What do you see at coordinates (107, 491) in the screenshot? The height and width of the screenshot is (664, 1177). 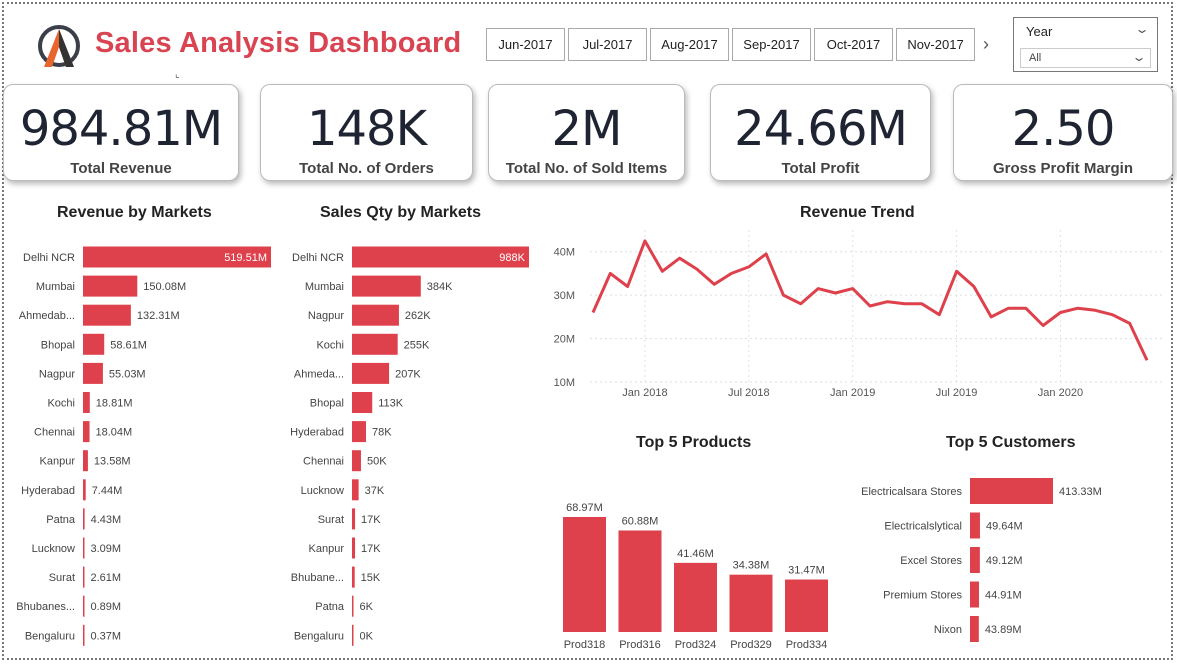 I see `data-label: 7.44M` at bounding box center [107, 491].